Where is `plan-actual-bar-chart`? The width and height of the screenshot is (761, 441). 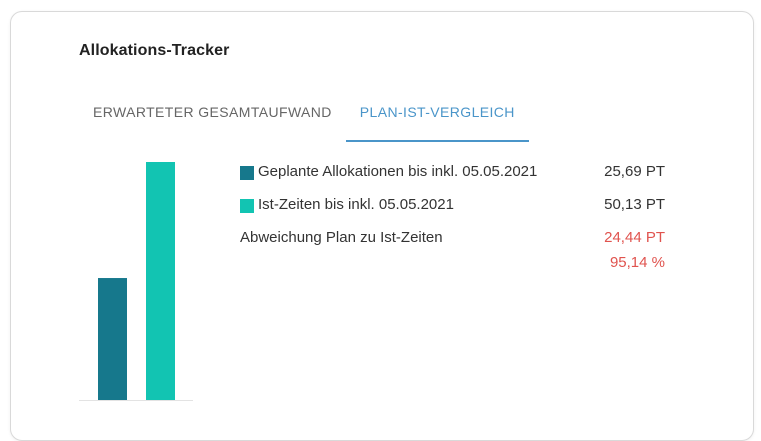 plan-actual-bar-chart is located at coordinates (136, 279).